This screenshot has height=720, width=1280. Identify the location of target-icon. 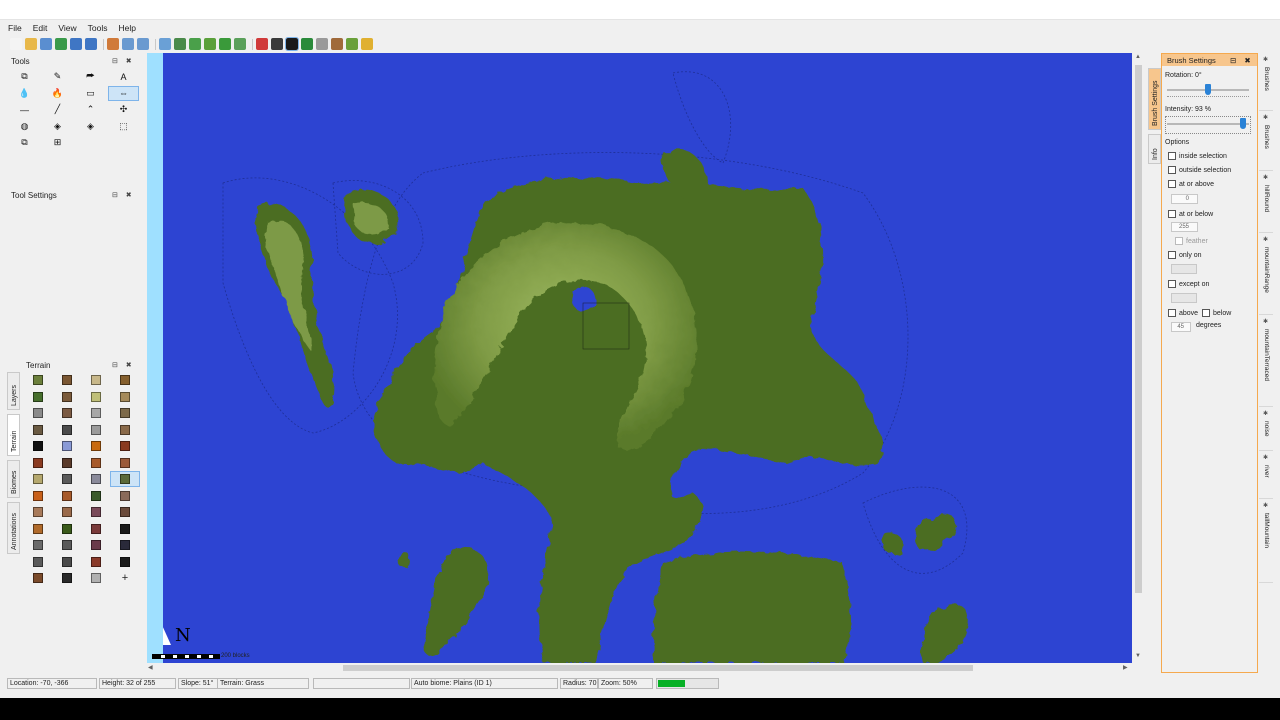
(292, 44).